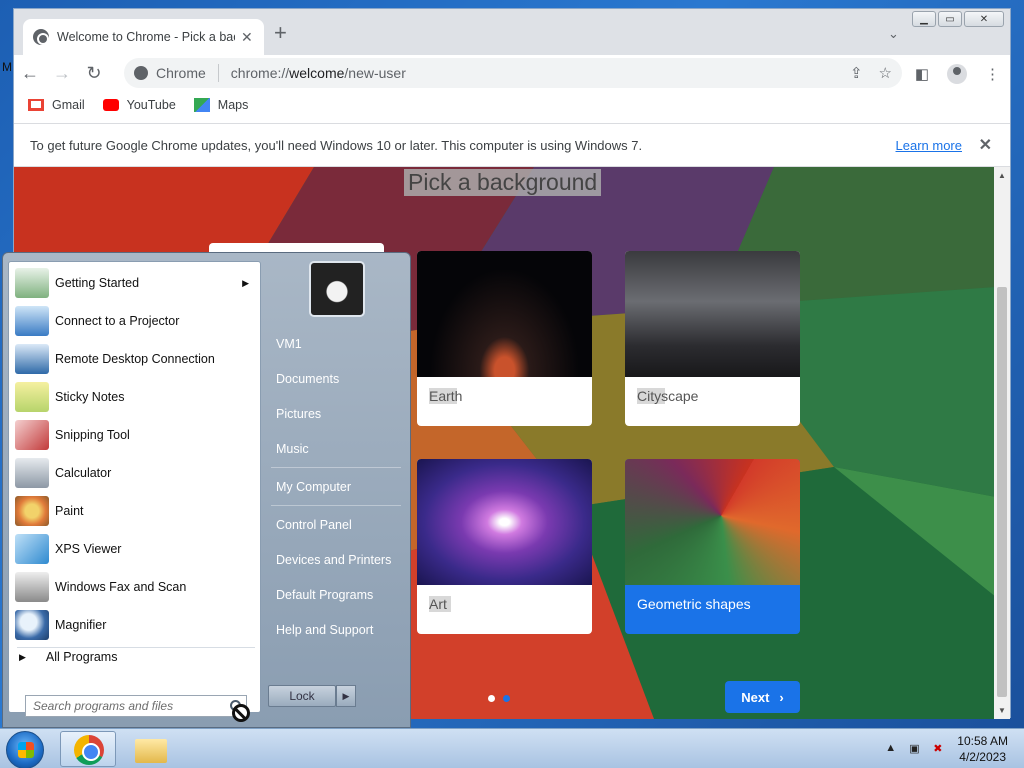  Describe the element at coordinates (110, 105) in the screenshot. I see `youtube-icon` at that location.